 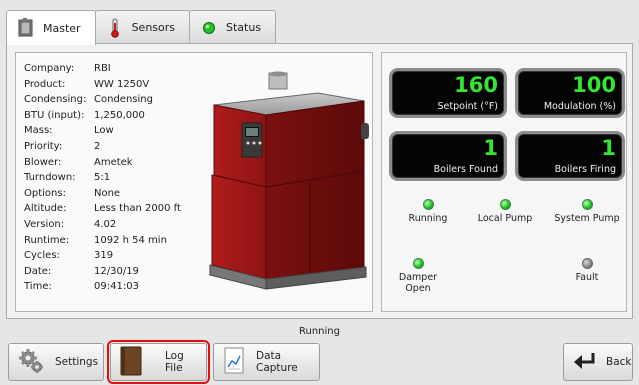 I want to click on running-indicator: Running, so click(x=428, y=211).